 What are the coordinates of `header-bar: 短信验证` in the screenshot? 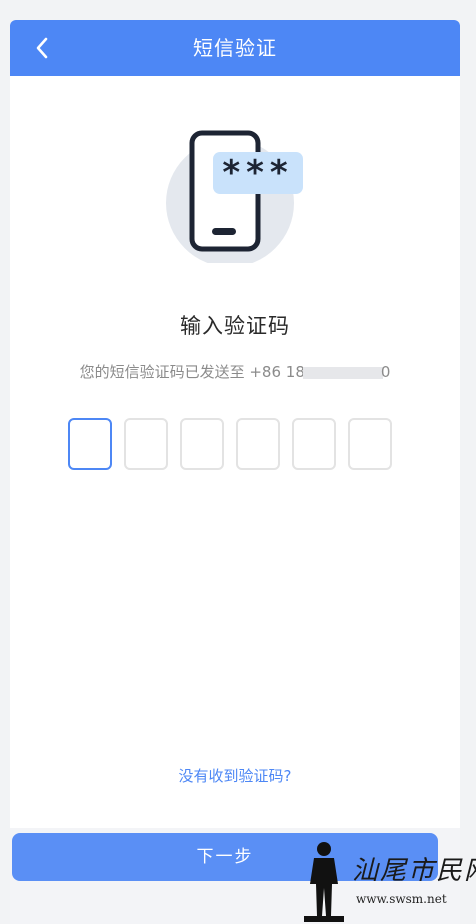 It's located at (235, 48).